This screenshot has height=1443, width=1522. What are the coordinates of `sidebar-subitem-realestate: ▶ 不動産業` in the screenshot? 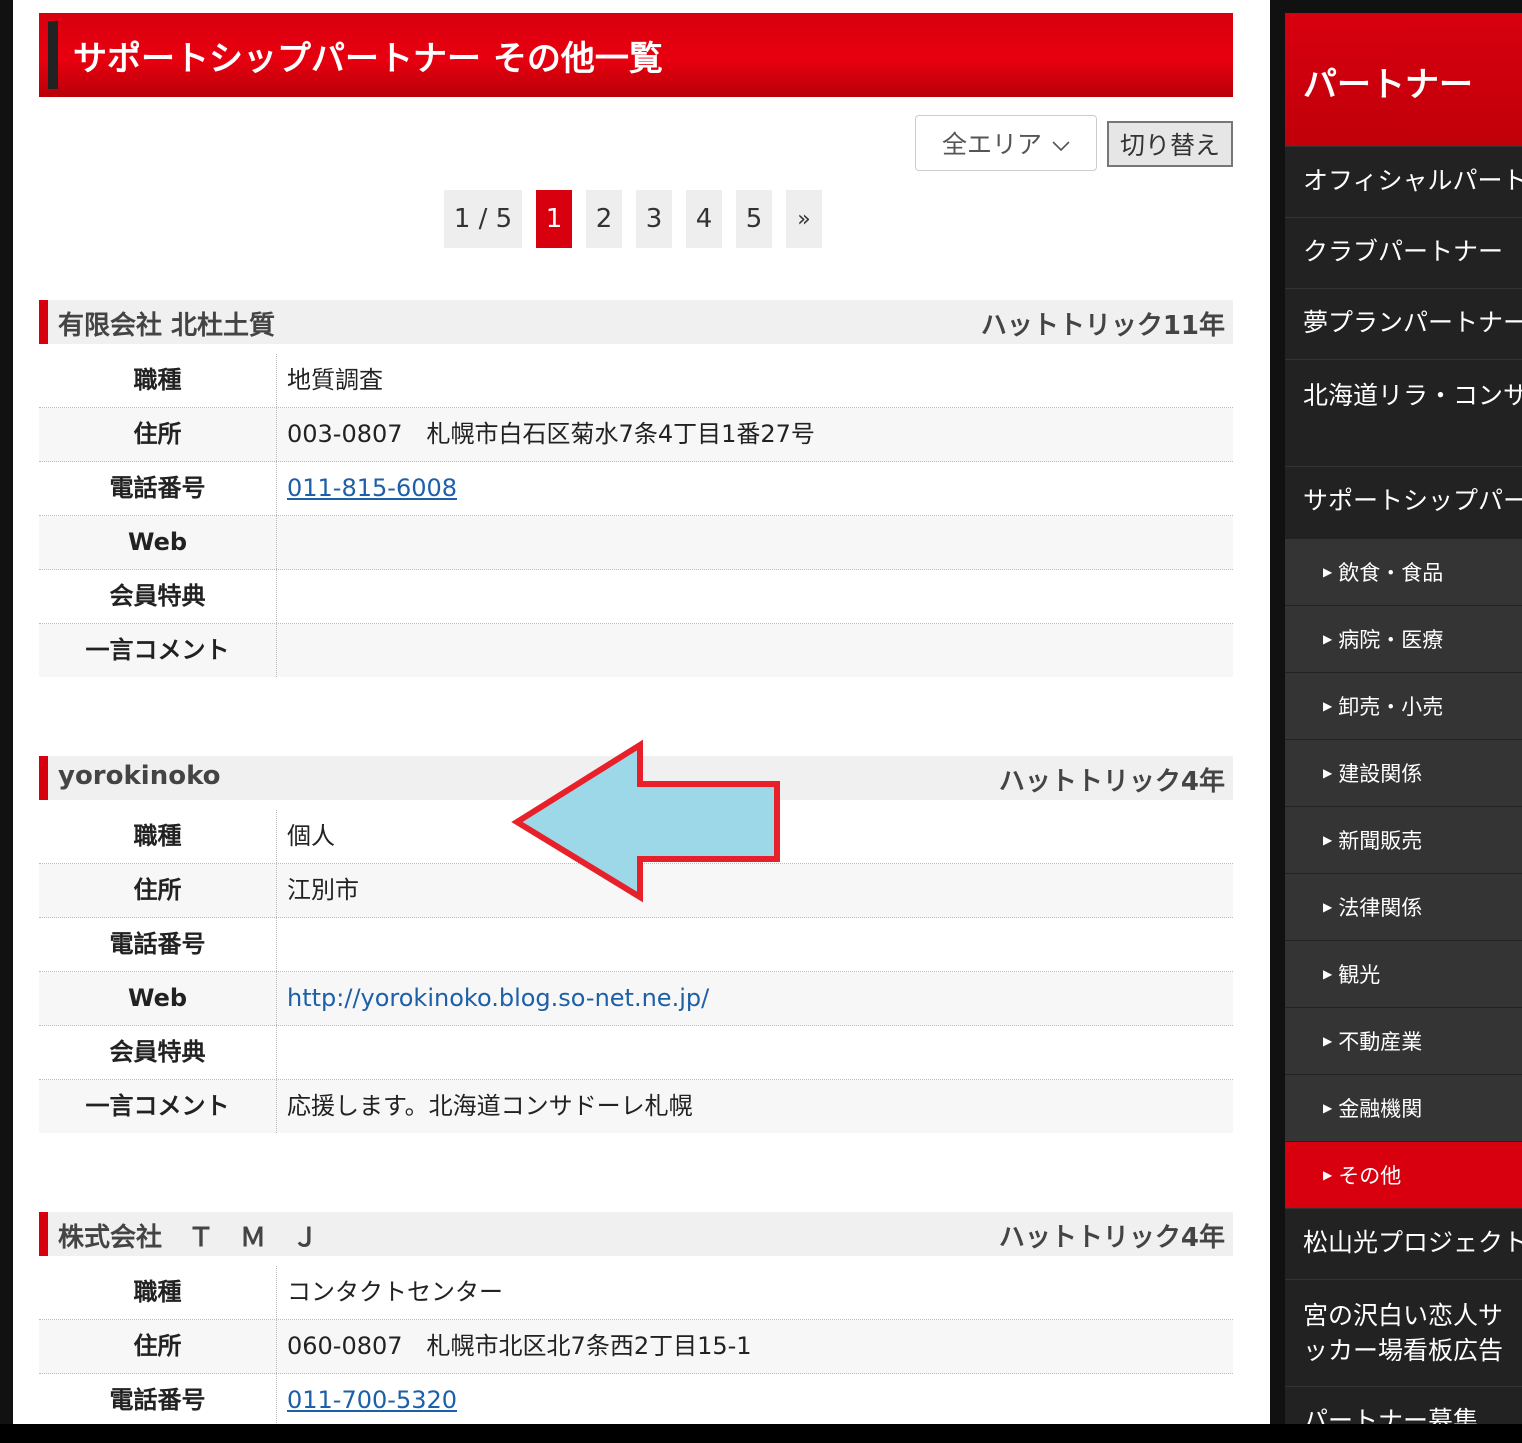 It's located at (1403, 1040).